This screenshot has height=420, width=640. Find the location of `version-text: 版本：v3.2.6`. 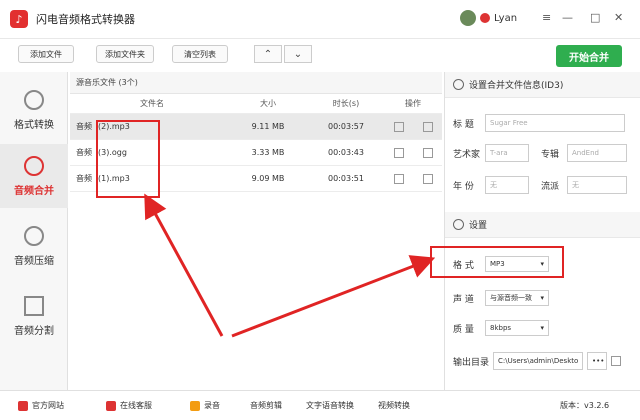

version-text: 版本：v3.2.6 is located at coordinates (584, 405).